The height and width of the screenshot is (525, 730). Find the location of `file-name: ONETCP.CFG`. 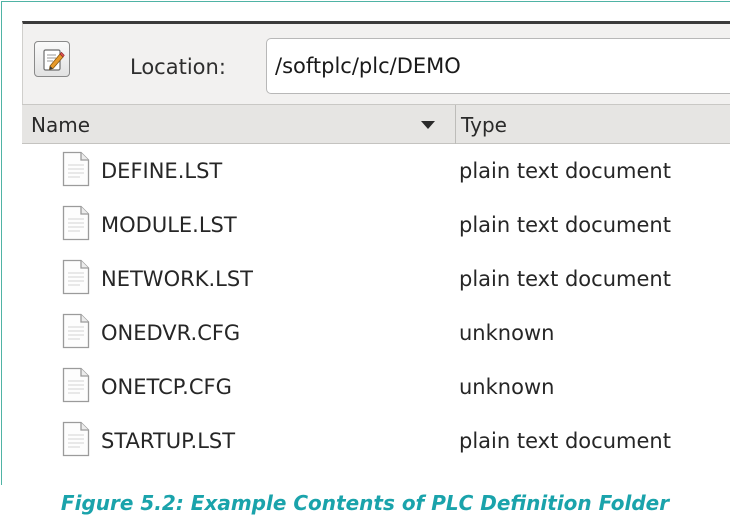

file-name: ONETCP.CFG is located at coordinates (166, 387).